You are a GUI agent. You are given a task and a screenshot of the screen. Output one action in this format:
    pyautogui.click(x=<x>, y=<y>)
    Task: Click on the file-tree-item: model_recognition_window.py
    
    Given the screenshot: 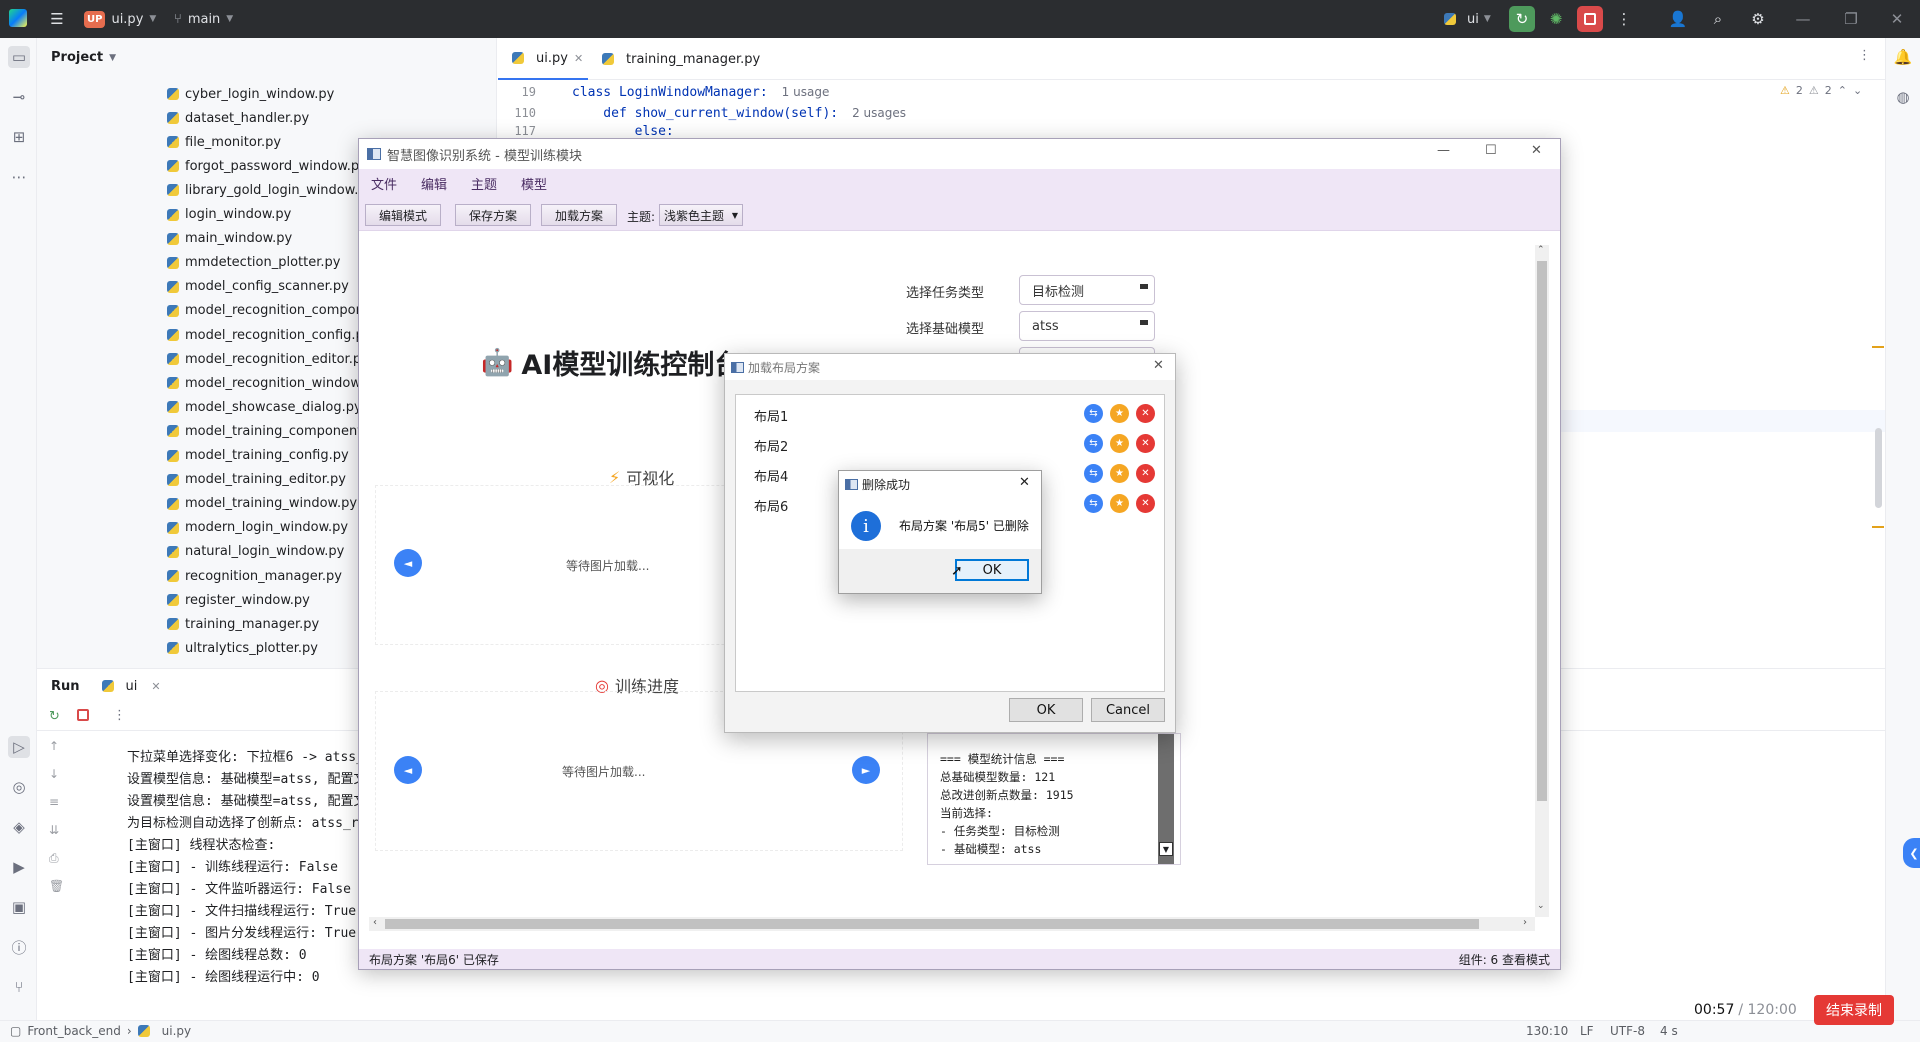 What is the action you would take?
    pyautogui.click(x=273, y=383)
    